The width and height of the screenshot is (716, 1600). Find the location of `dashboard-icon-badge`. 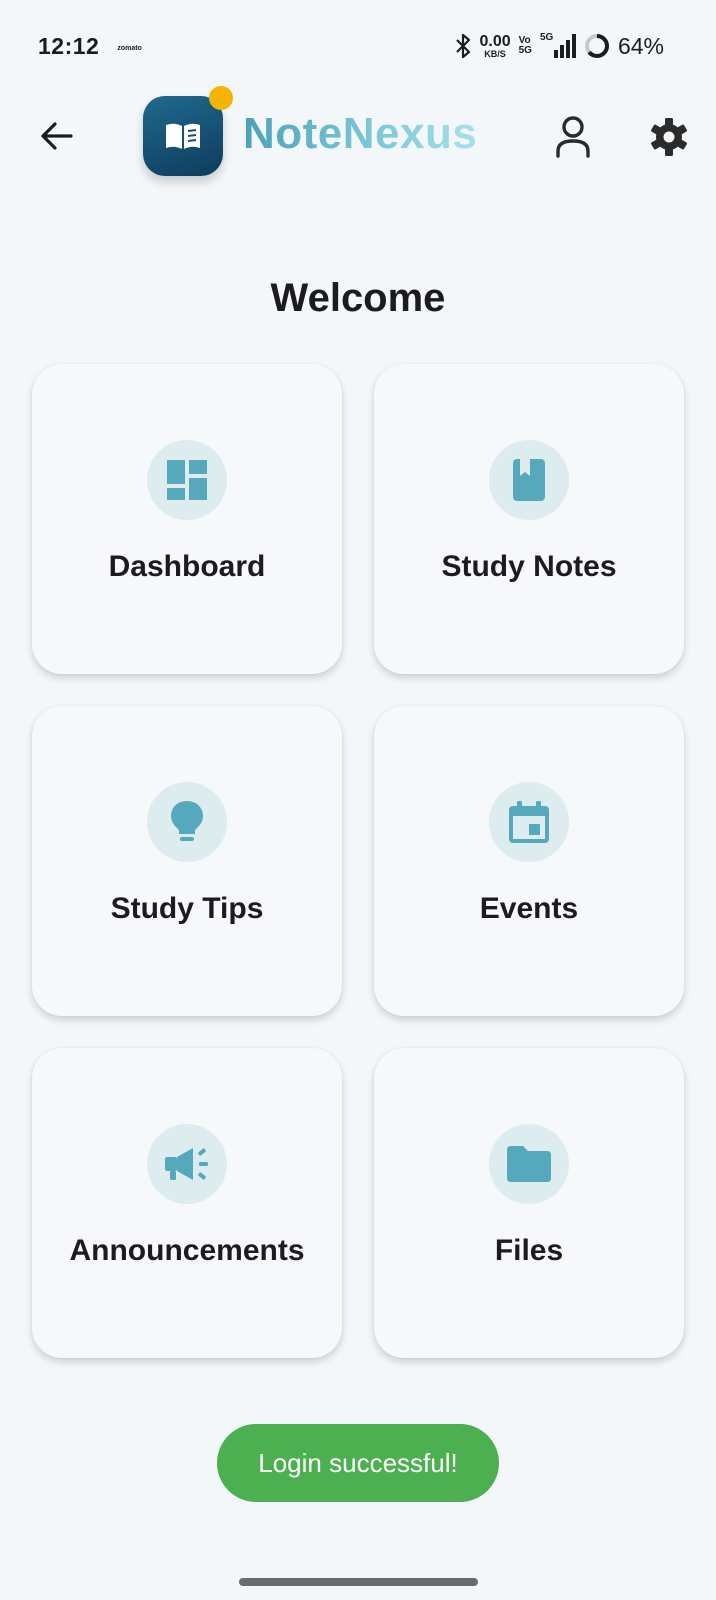

dashboard-icon-badge is located at coordinates (187, 480).